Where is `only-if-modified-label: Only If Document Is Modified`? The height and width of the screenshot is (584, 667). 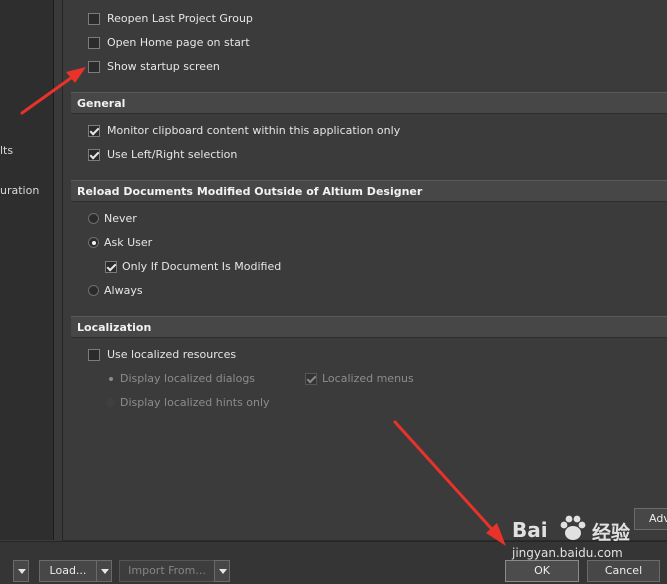
only-if-modified-label: Only If Document Is Modified is located at coordinates (202, 266).